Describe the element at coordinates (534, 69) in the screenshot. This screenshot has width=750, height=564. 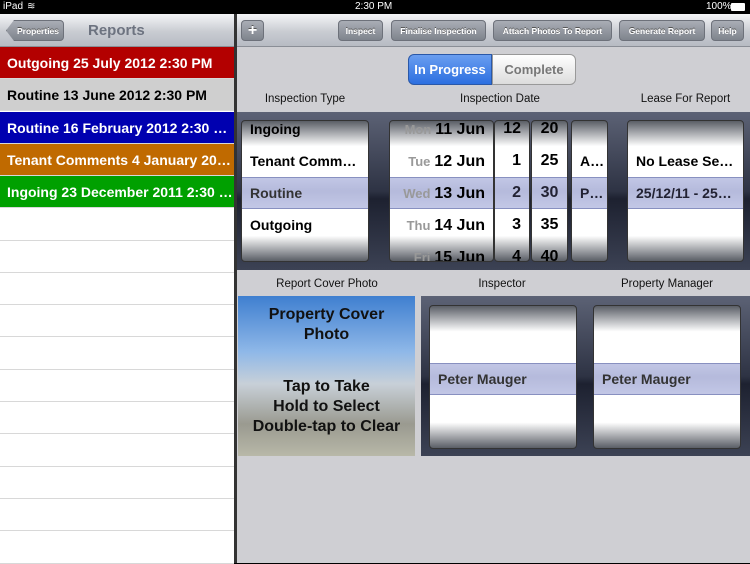
I see `tab-complete: Complete` at that location.